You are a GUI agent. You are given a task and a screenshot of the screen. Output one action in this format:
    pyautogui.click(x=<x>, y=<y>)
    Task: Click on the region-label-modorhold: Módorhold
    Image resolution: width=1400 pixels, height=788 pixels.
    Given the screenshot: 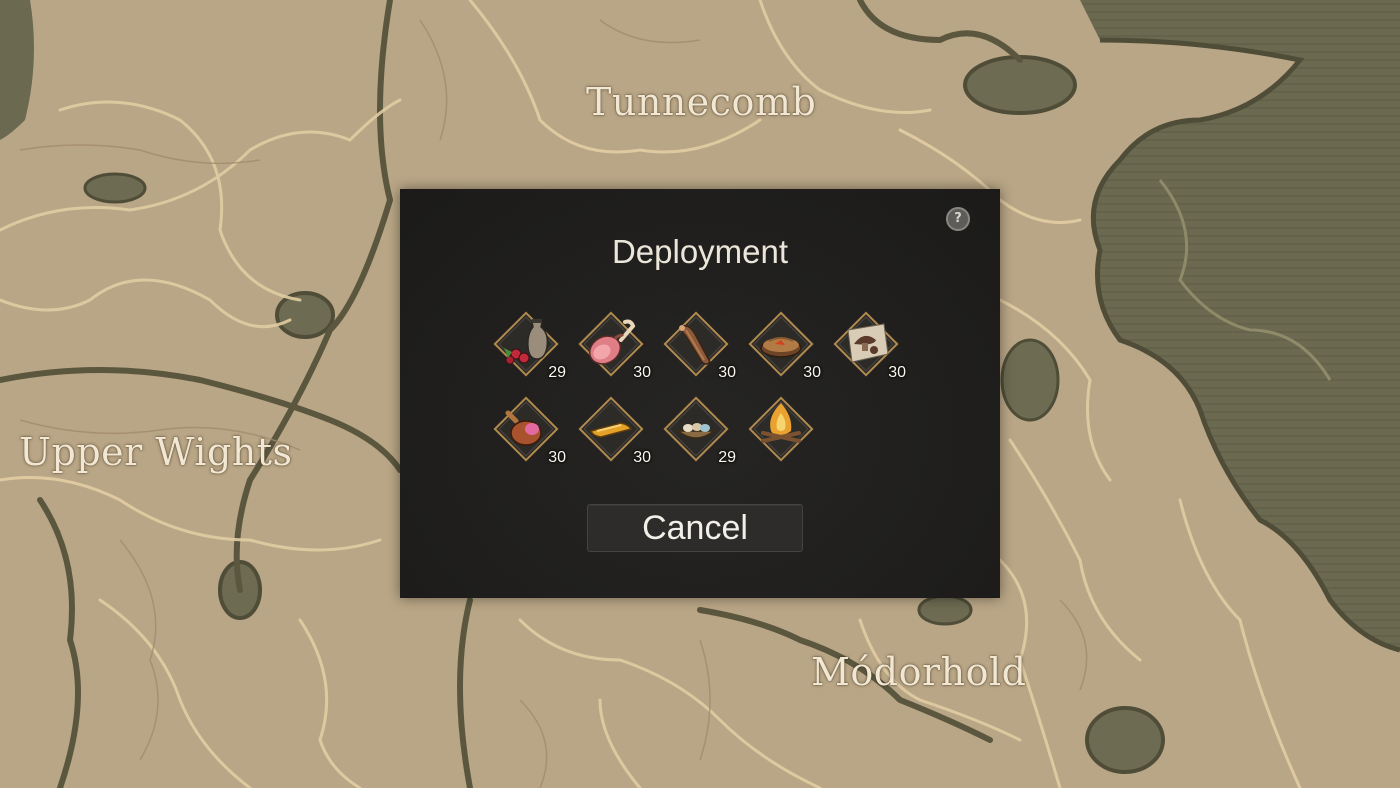 What is the action you would take?
    pyautogui.click(x=919, y=672)
    